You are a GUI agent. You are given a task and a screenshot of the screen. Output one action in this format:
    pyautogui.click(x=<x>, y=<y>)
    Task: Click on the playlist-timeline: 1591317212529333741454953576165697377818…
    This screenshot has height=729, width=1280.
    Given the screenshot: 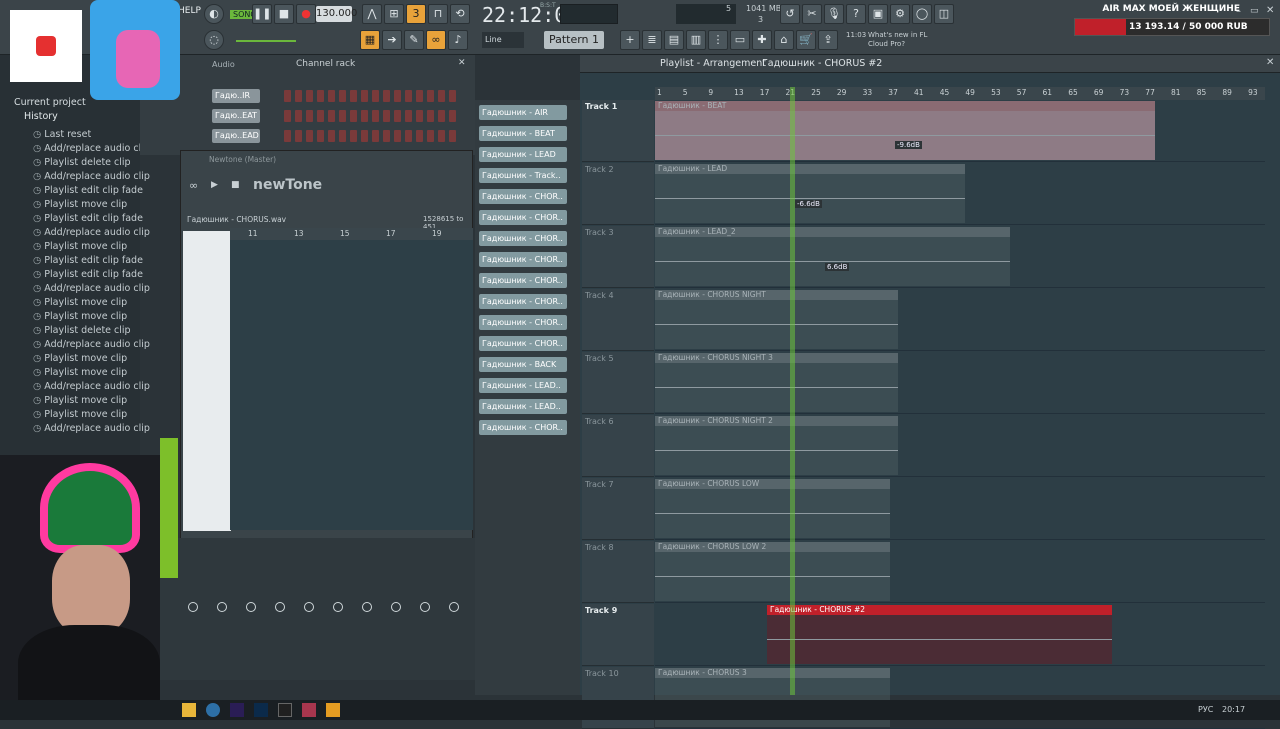 What is the action you would take?
    pyautogui.click(x=960, y=93)
    